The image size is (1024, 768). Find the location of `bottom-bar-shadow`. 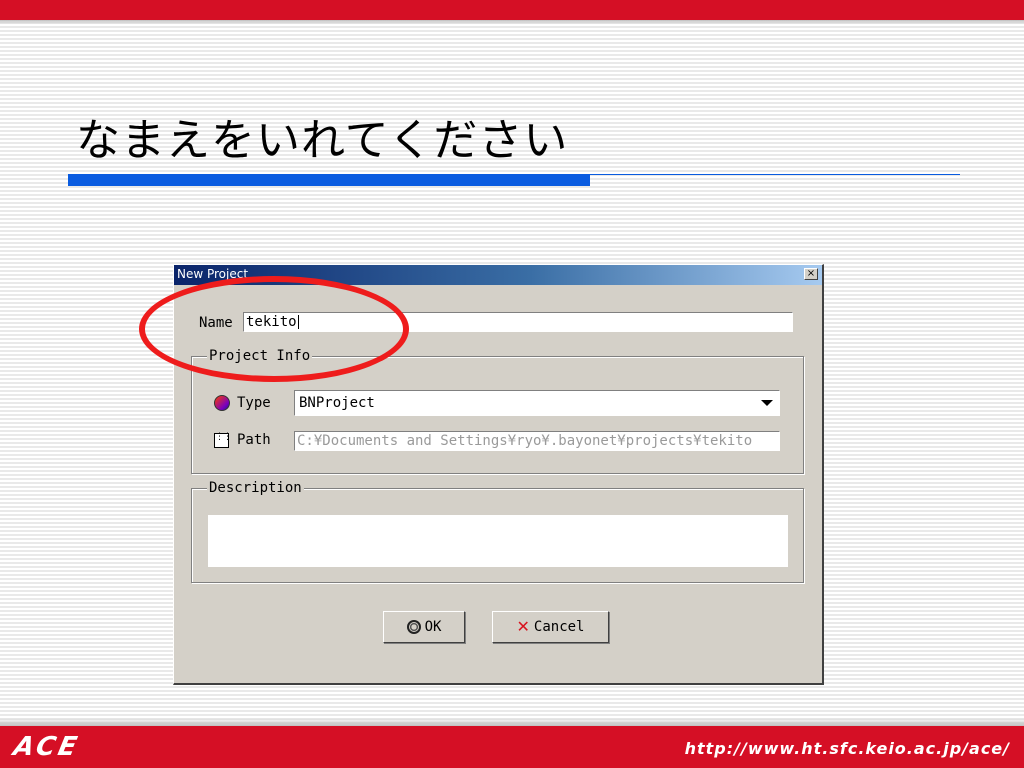

bottom-bar-shadow is located at coordinates (512, 722).